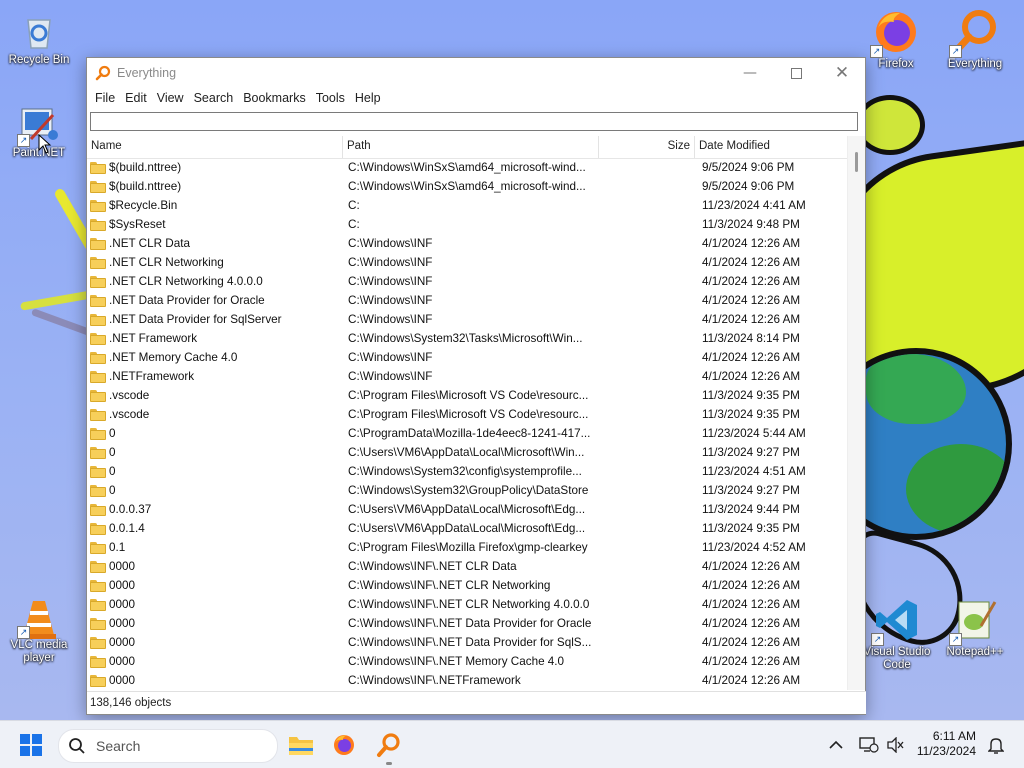 Image resolution: width=1024 pixels, height=768 pixels. I want to click on column-header-size: Size, so click(647, 147).